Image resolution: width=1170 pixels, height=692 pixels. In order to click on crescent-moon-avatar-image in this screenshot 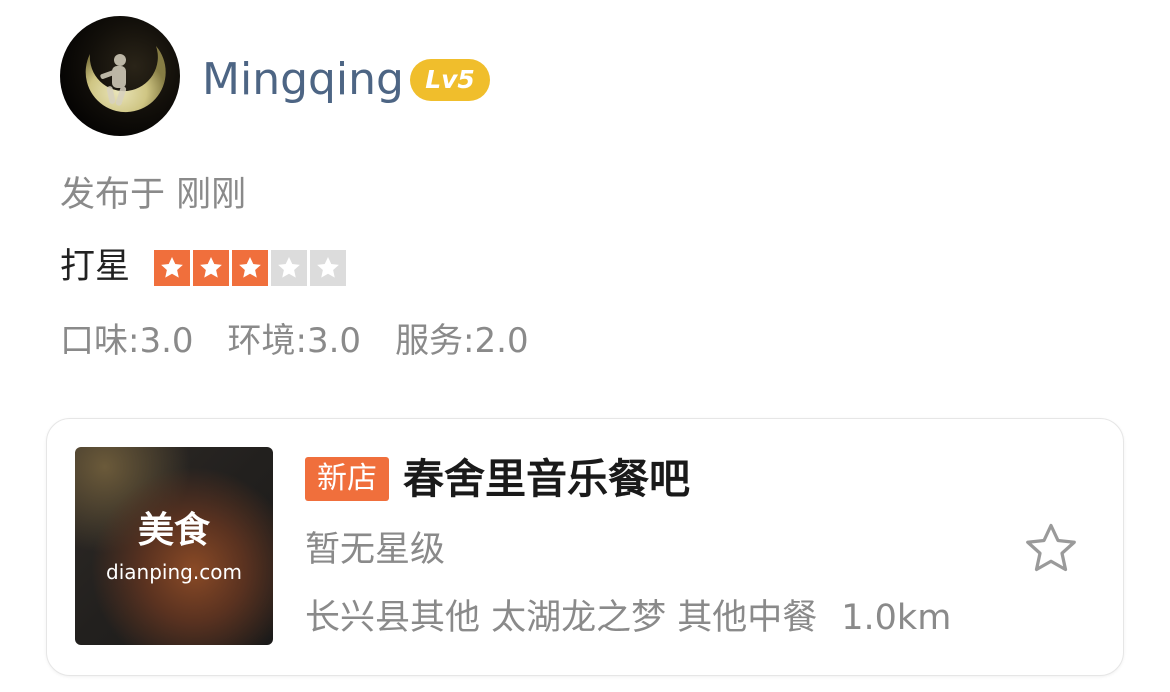, I will do `click(125, 79)`.